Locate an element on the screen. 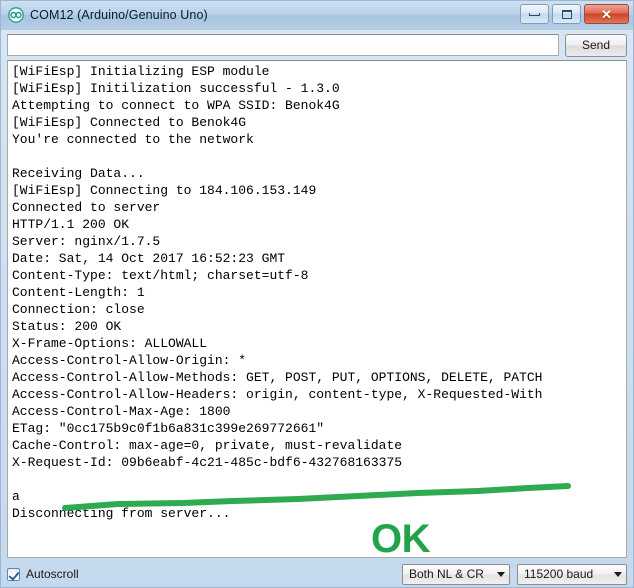  console-line: [WiFiEsp] Initializing ESP module is located at coordinates (141, 71).